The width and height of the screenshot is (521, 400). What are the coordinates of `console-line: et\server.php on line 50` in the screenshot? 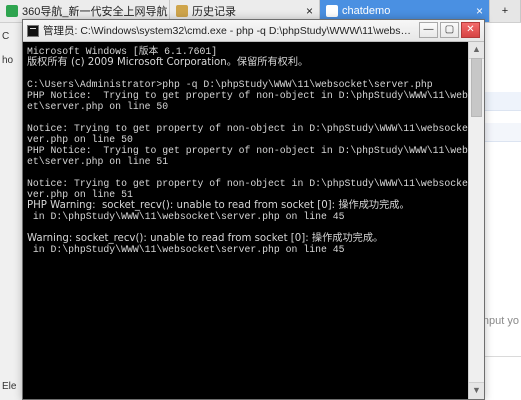 It's located at (98, 106).